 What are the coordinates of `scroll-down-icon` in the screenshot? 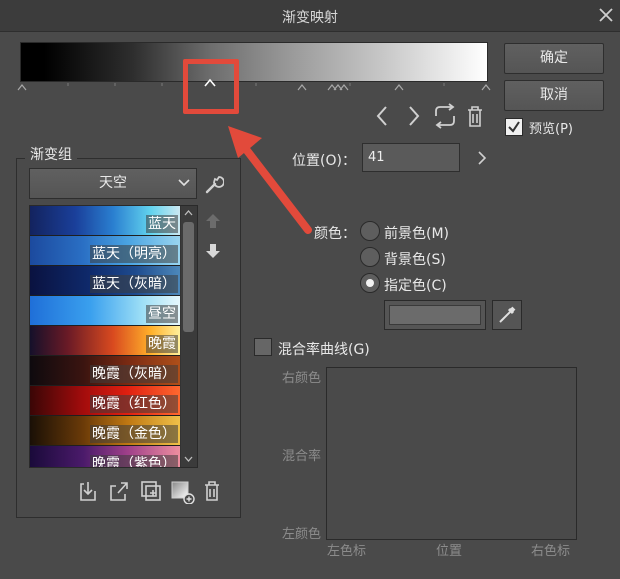 It's located at (188, 459).